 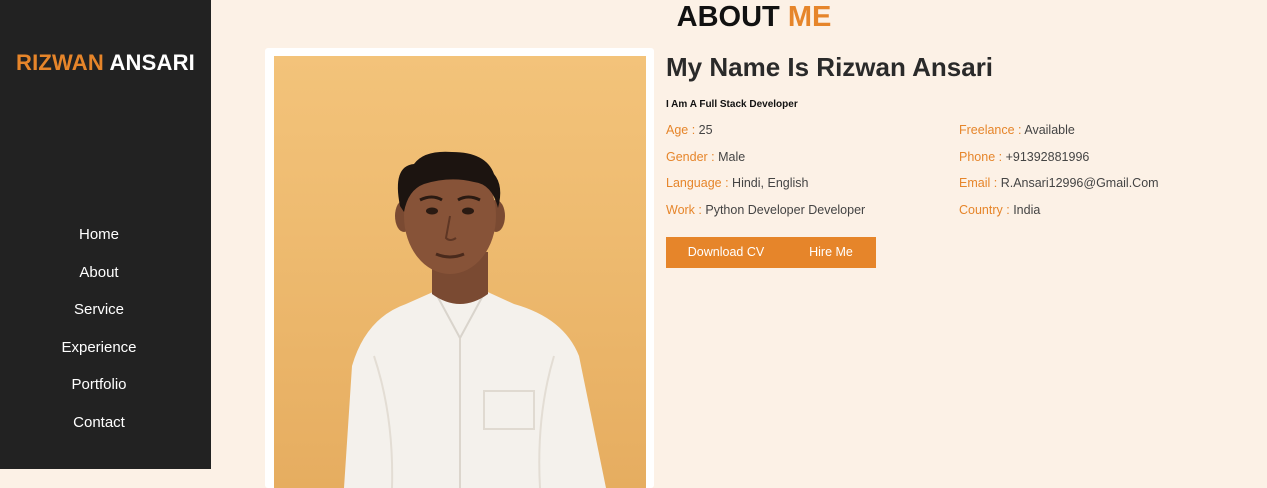 What do you see at coordinates (99, 241) in the screenshot?
I see `nav-item-home: Home` at bounding box center [99, 241].